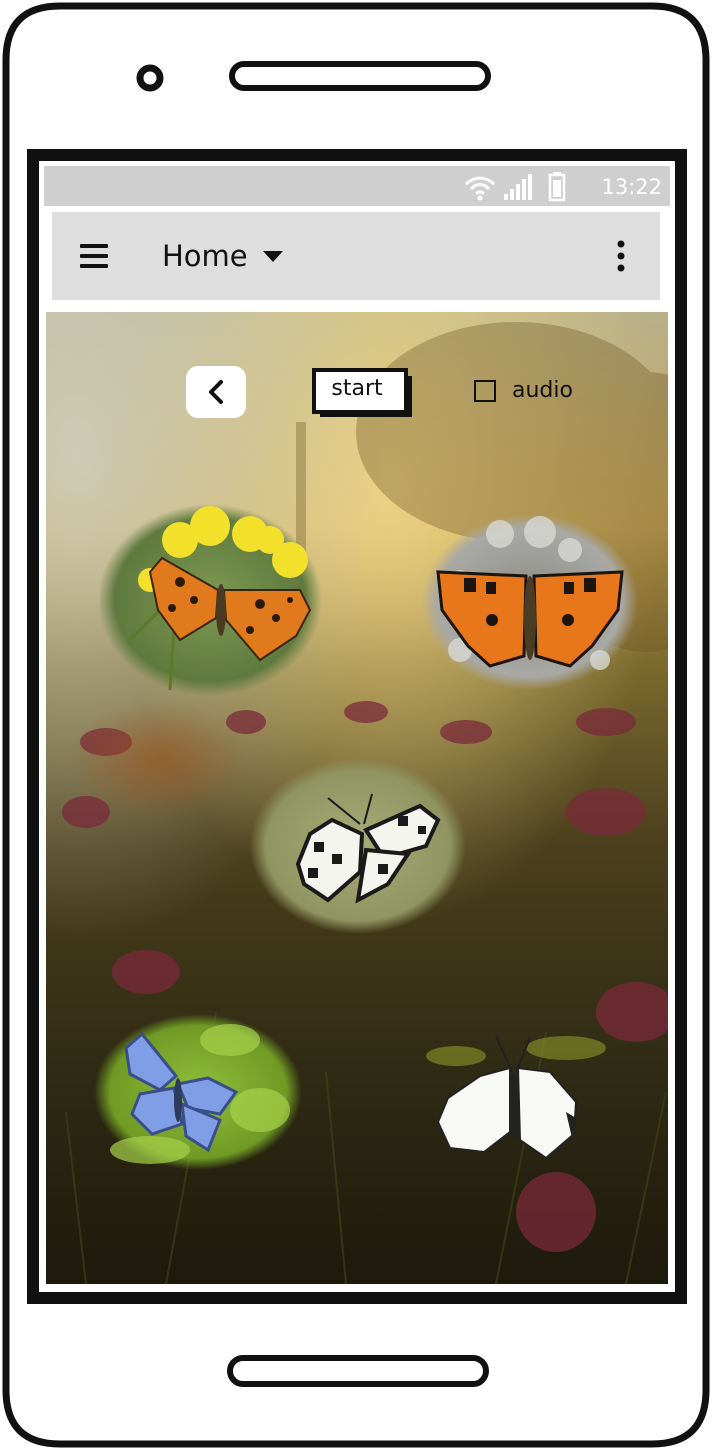 This screenshot has height=1450, width=712. Describe the element at coordinates (516, 1102) in the screenshot. I see `cabbage-white-butterfly` at that location.